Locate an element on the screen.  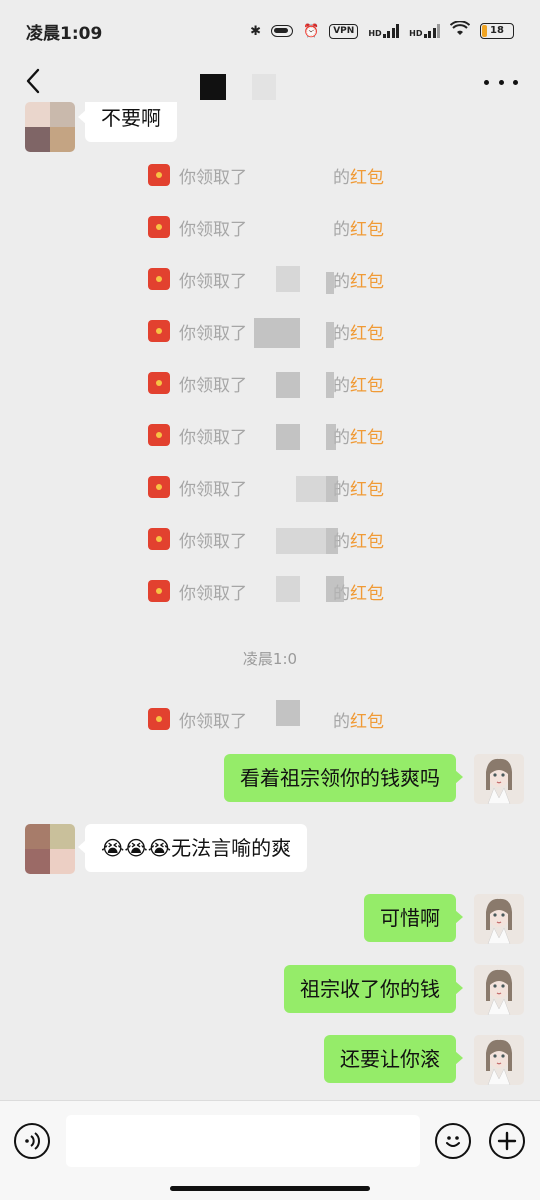
alarm-icon: ⏰ is located at coordinates (311, 31).